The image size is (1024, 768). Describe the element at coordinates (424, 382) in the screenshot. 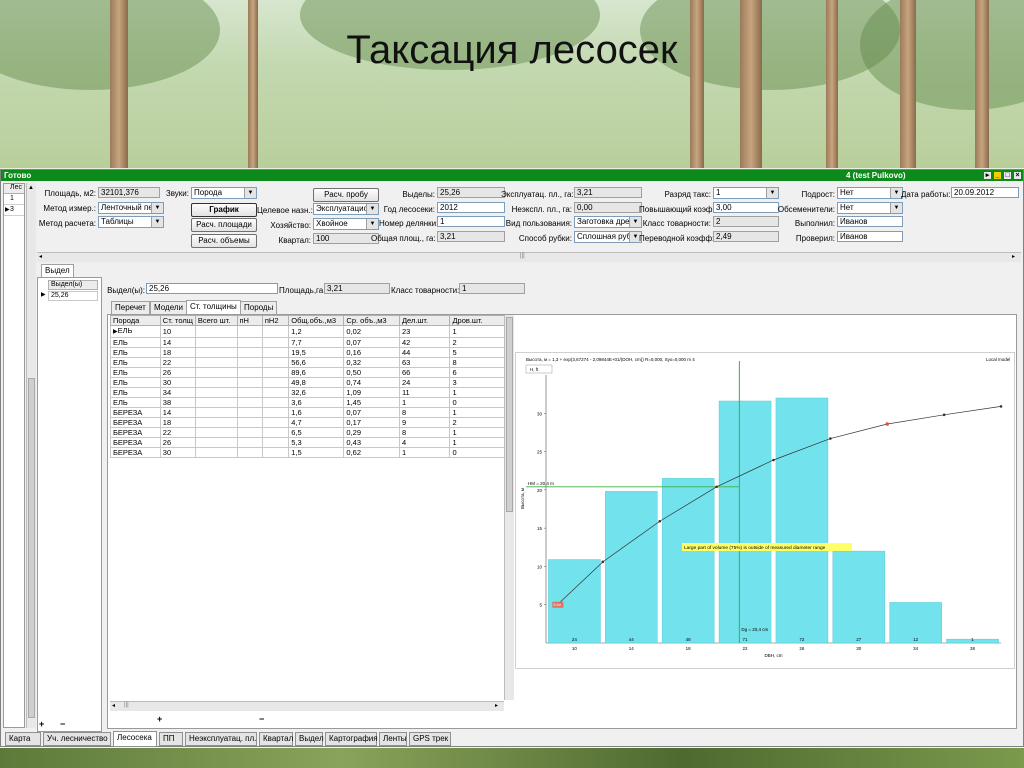

I see `table-cell: 24` at that location.